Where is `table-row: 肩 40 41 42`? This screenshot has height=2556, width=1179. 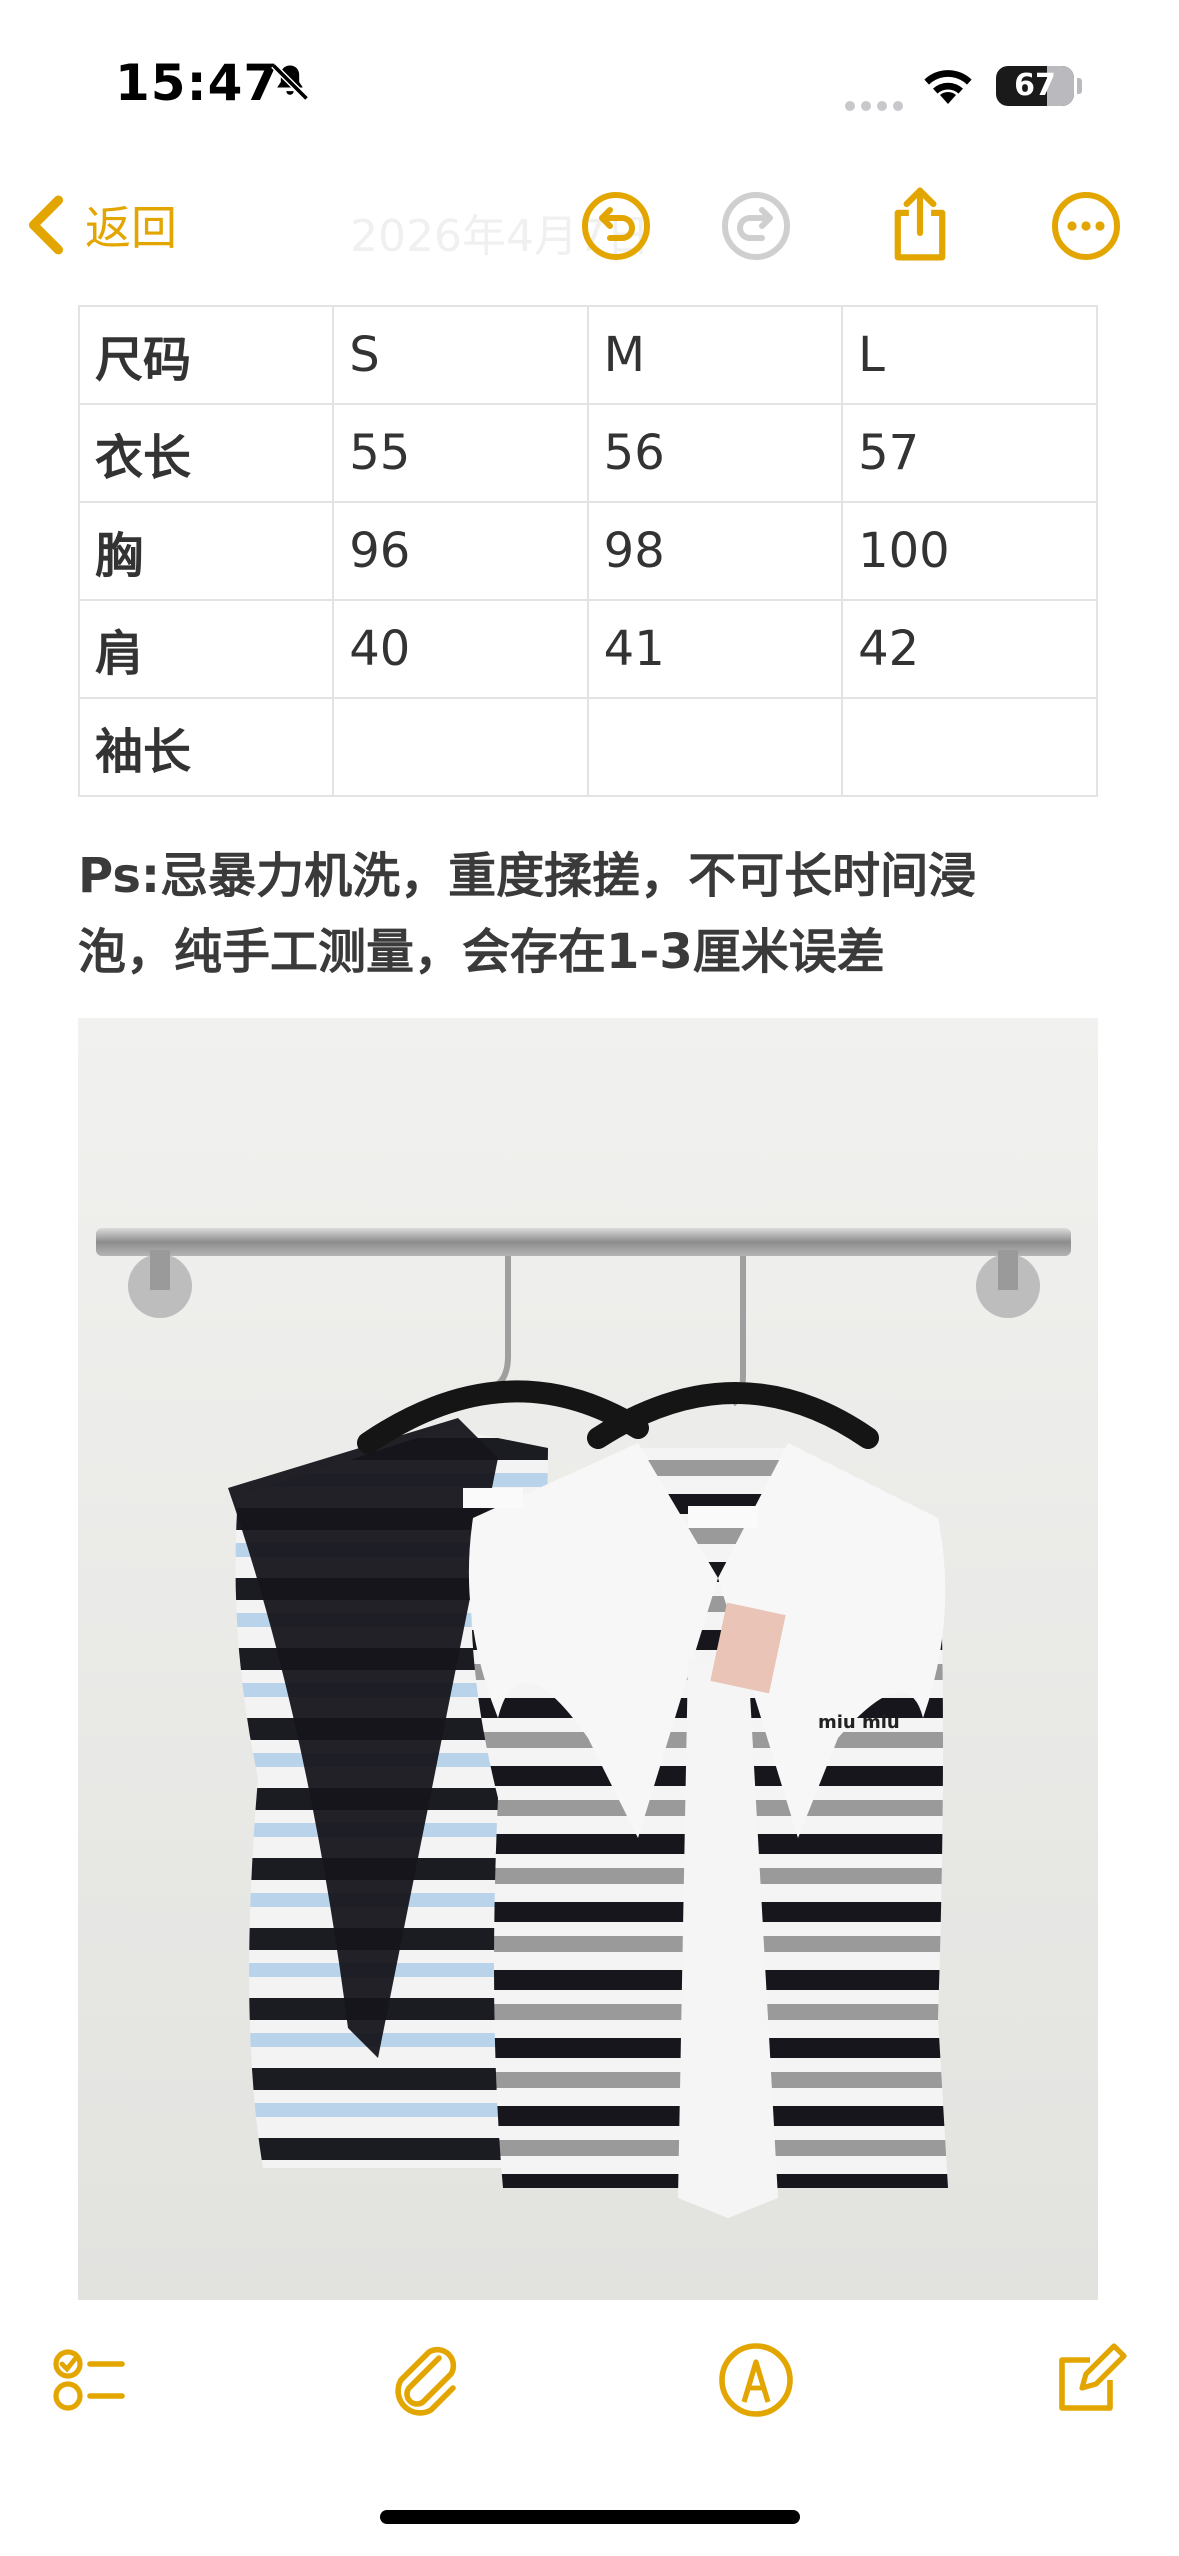 table-row: 肩 40 41 42 is located at coordinates (587, 649).